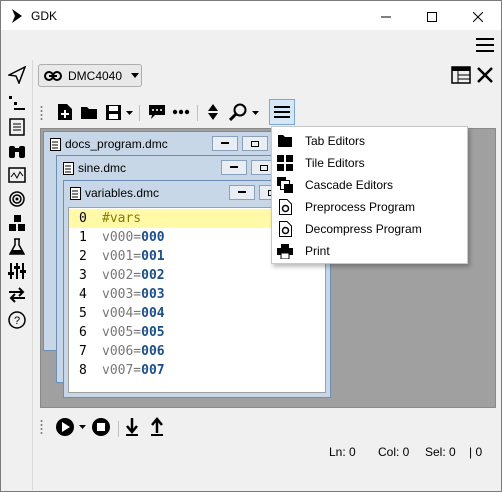 The width and height of the screenshot is (502, 492). I want to click on layout-icon, so click(461, 75).